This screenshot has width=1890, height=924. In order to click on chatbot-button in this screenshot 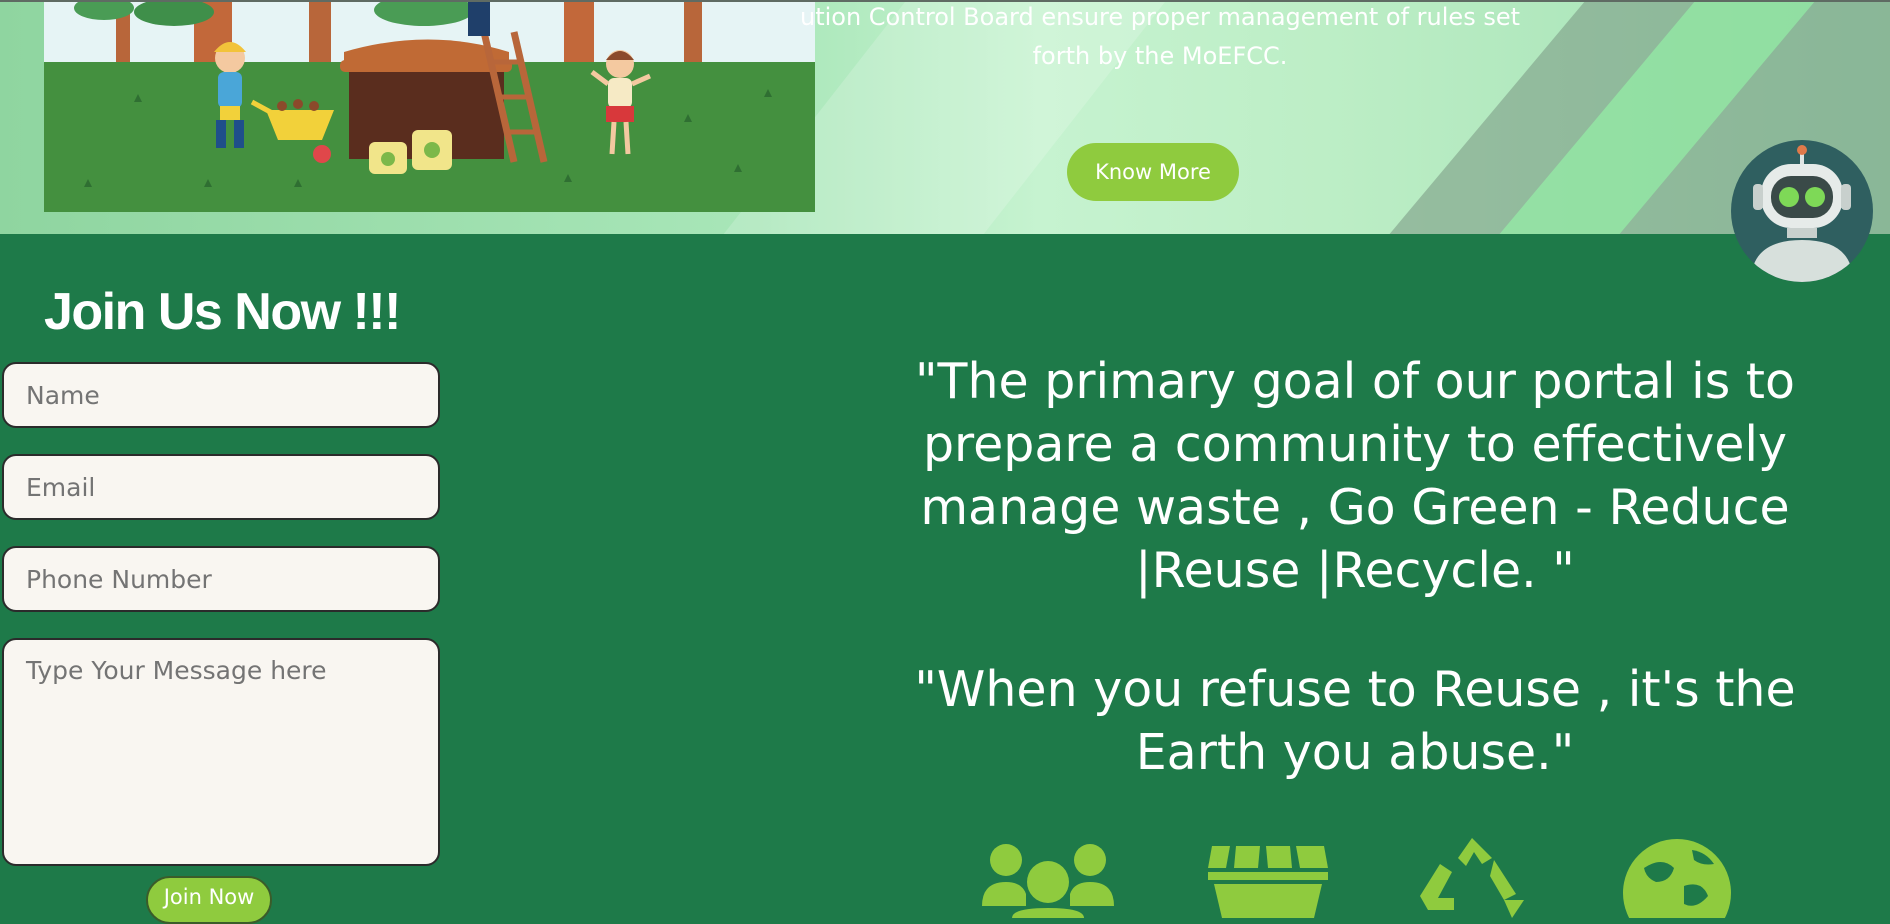, I will do `click(1802, 211)`.